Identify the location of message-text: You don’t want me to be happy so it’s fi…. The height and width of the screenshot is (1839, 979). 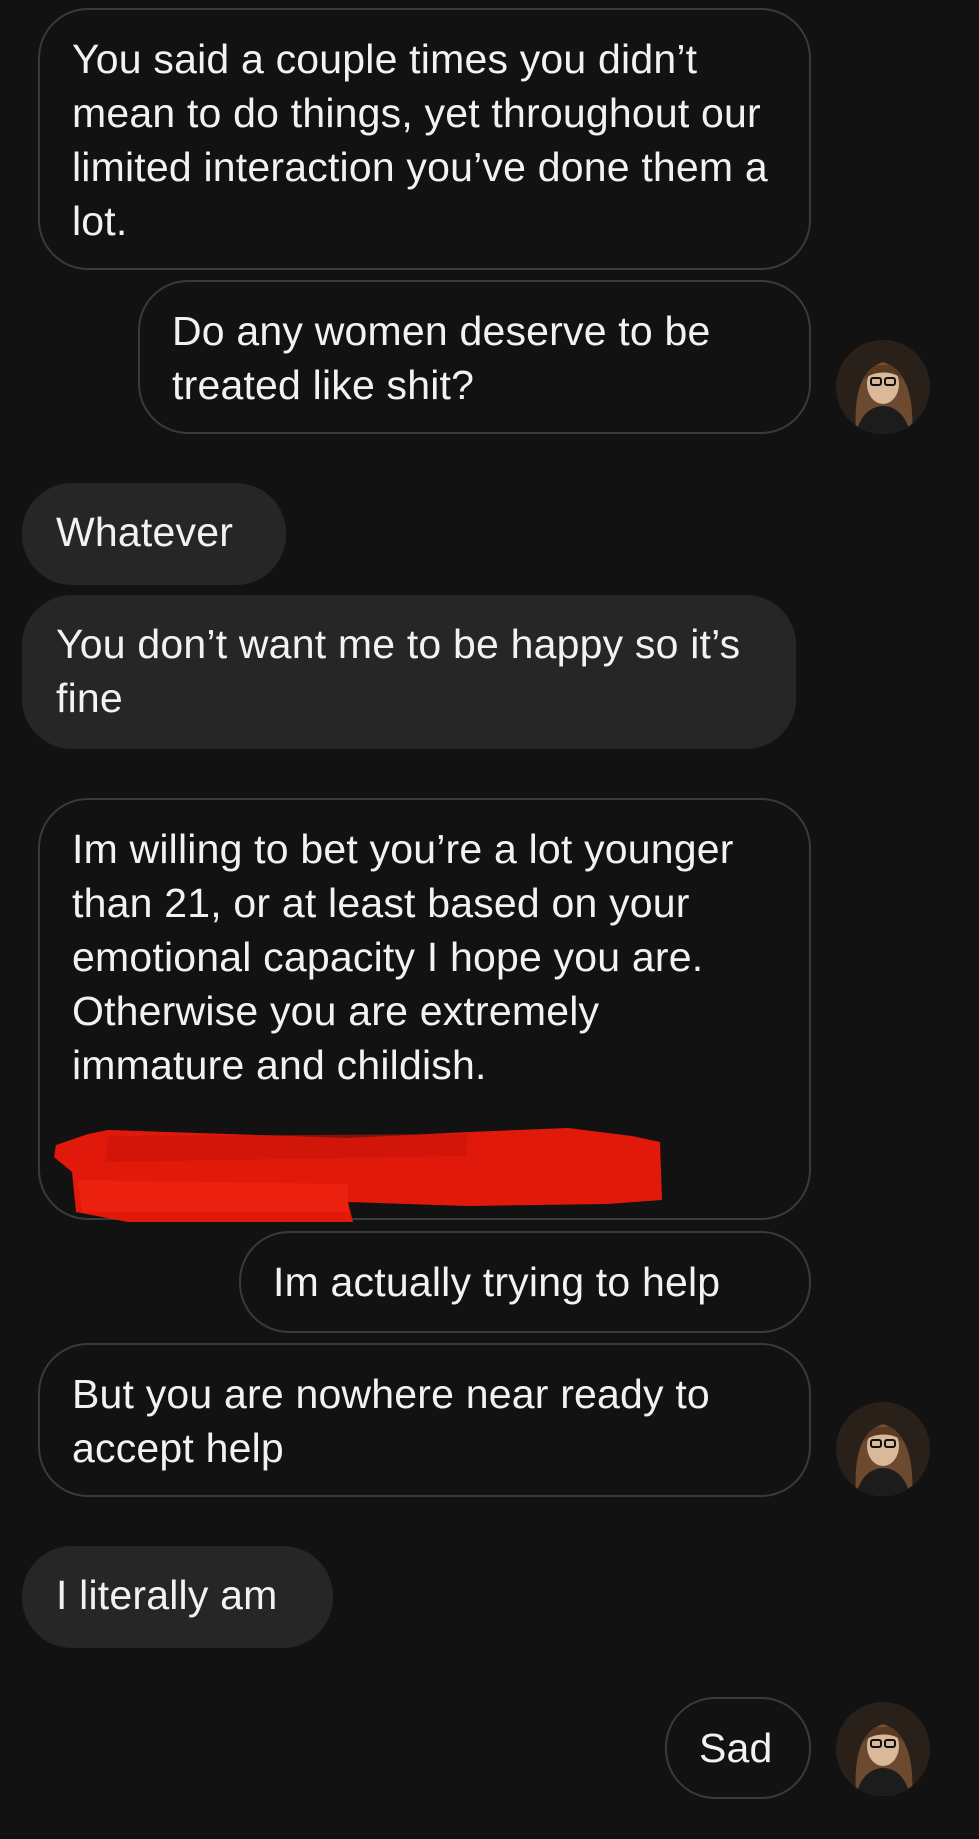
(398, 671).